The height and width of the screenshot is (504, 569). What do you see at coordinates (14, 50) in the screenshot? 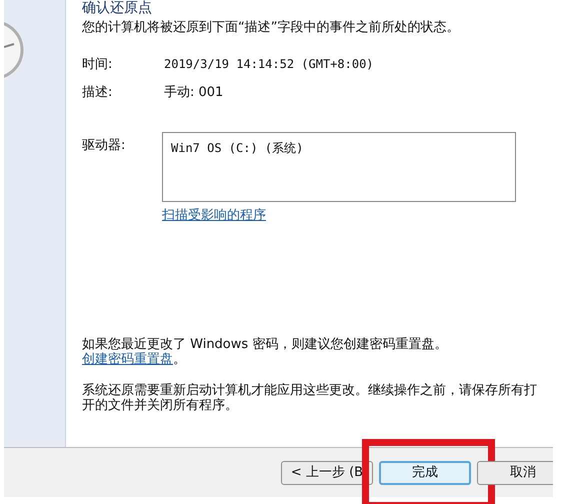
I see `clock-icon` at bounding box center [14, 50].